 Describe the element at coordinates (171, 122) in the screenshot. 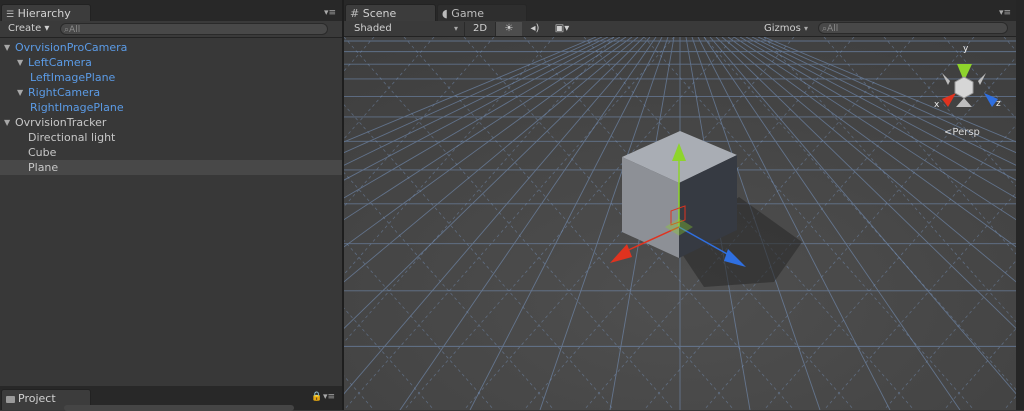

I see `hierarchy-item: ▼ OvrvisionTracker` at that location.